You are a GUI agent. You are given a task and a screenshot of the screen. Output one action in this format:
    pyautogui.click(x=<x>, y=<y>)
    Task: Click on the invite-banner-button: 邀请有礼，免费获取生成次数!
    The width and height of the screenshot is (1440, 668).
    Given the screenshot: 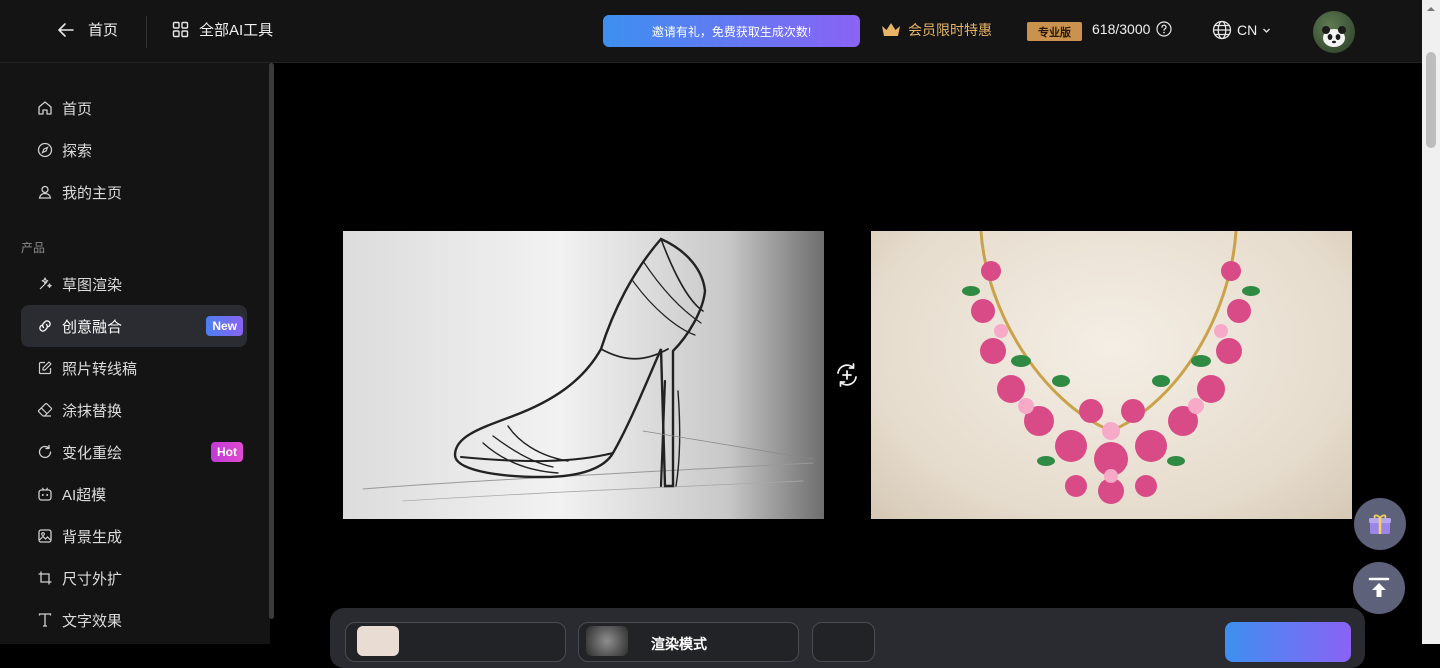 What is the action you would take?
    pyautogui.click(x=731, y=31)
    